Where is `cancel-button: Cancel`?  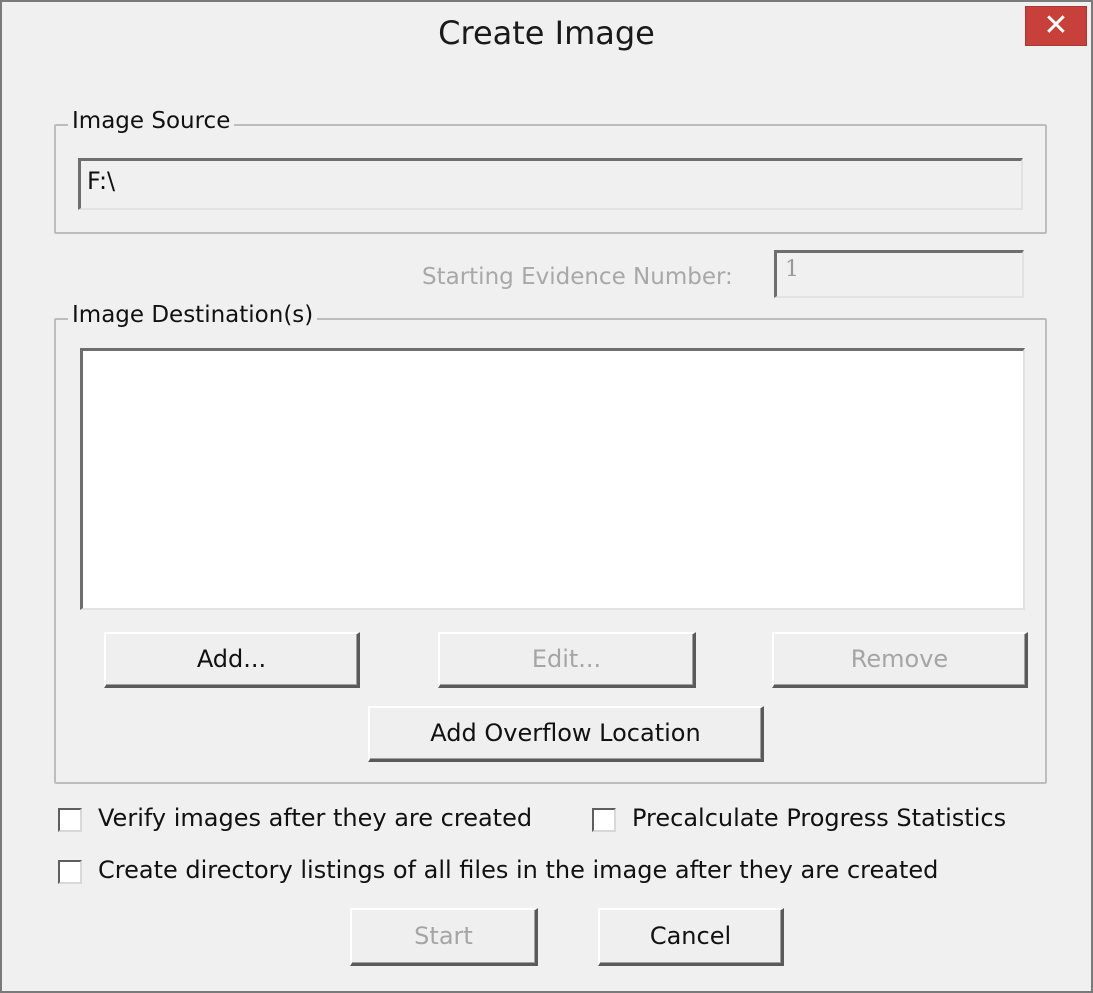
cancel-button: Cancel is located at coordinates (691, 937).